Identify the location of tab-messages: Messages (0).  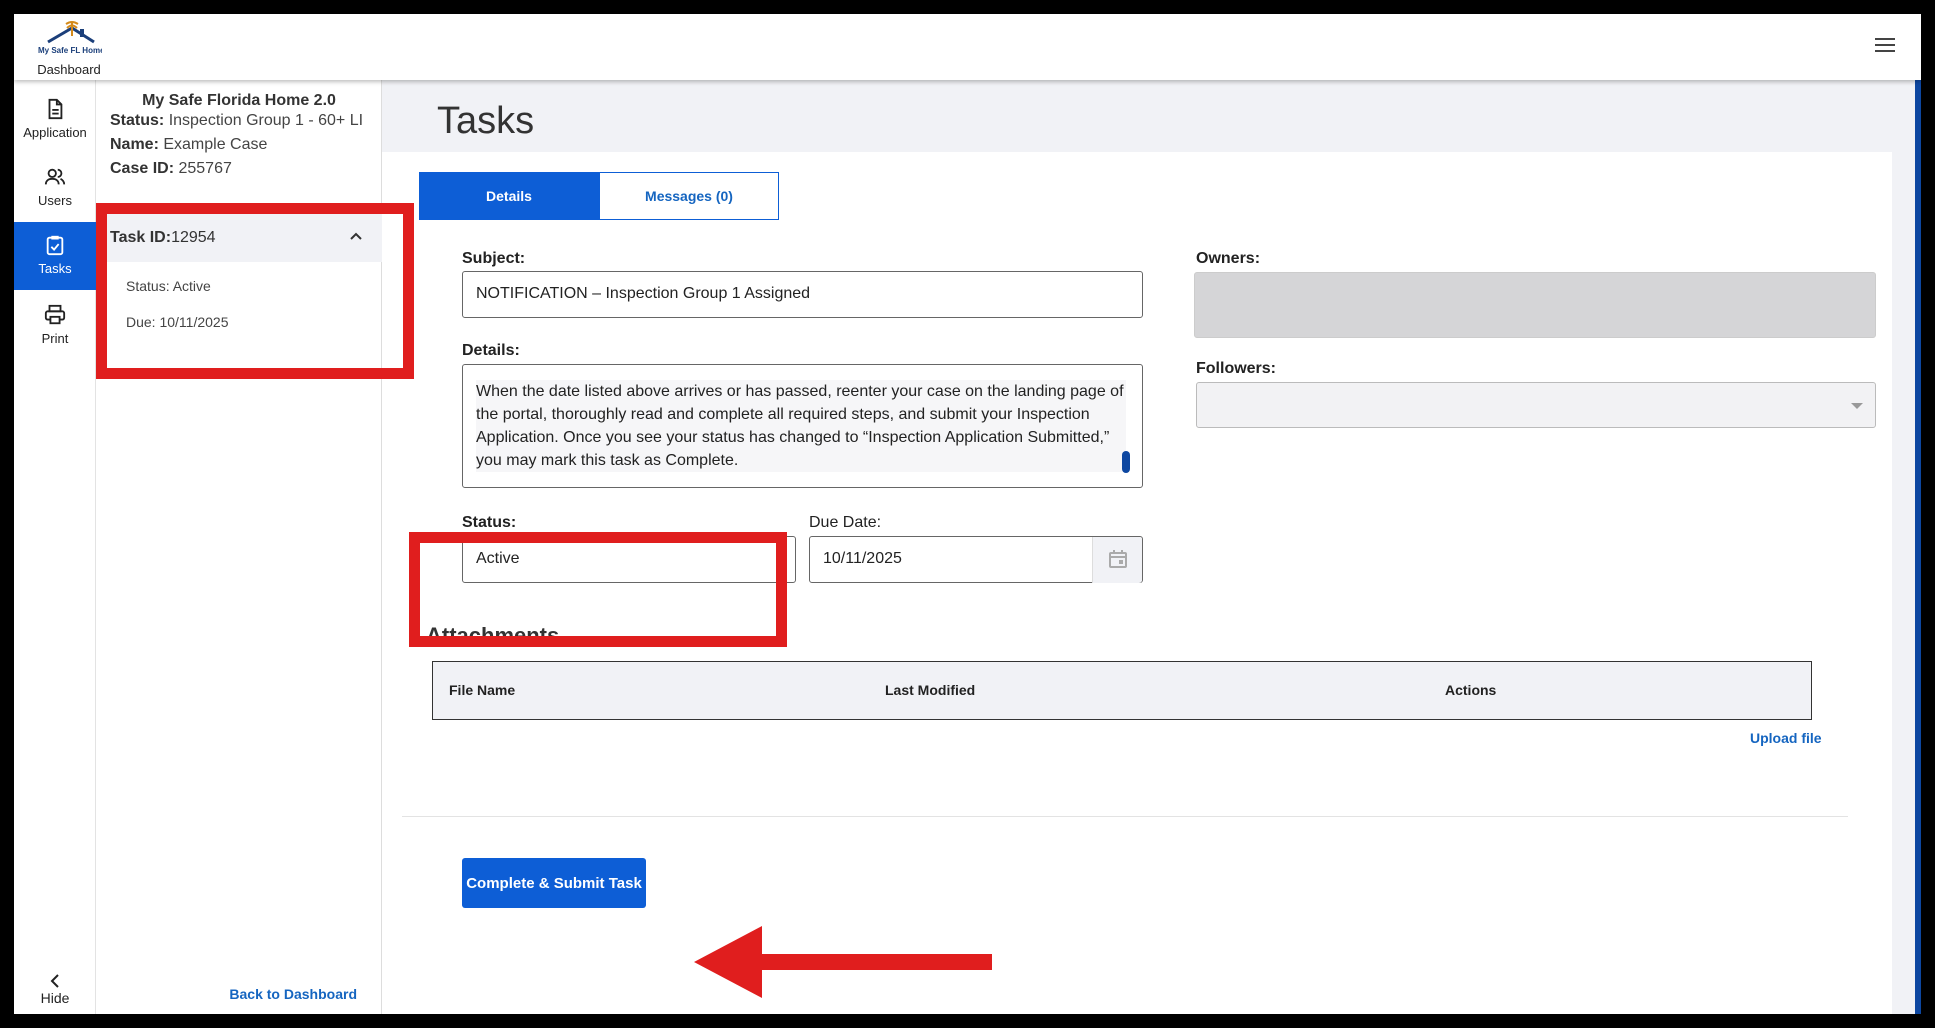
(689, 196).